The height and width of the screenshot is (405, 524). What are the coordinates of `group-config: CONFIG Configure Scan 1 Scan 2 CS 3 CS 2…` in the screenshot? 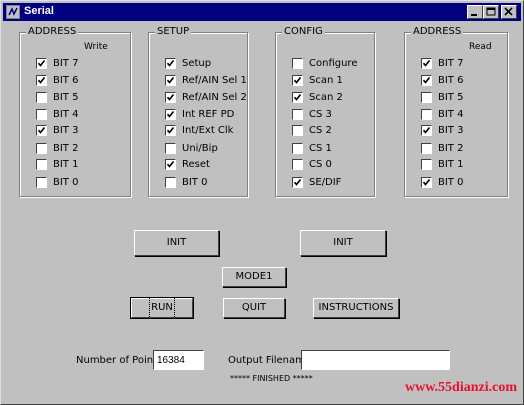 It's located at (325, 111).